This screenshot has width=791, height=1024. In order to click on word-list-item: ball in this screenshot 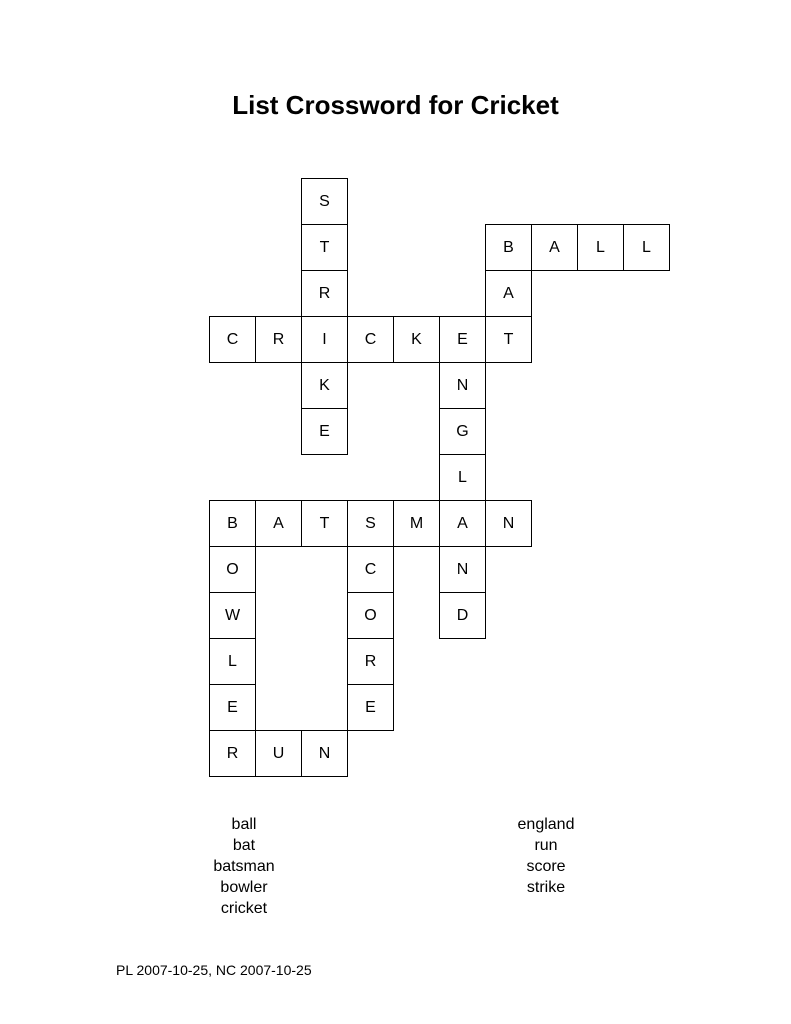, I will do `click(244, 824)`.